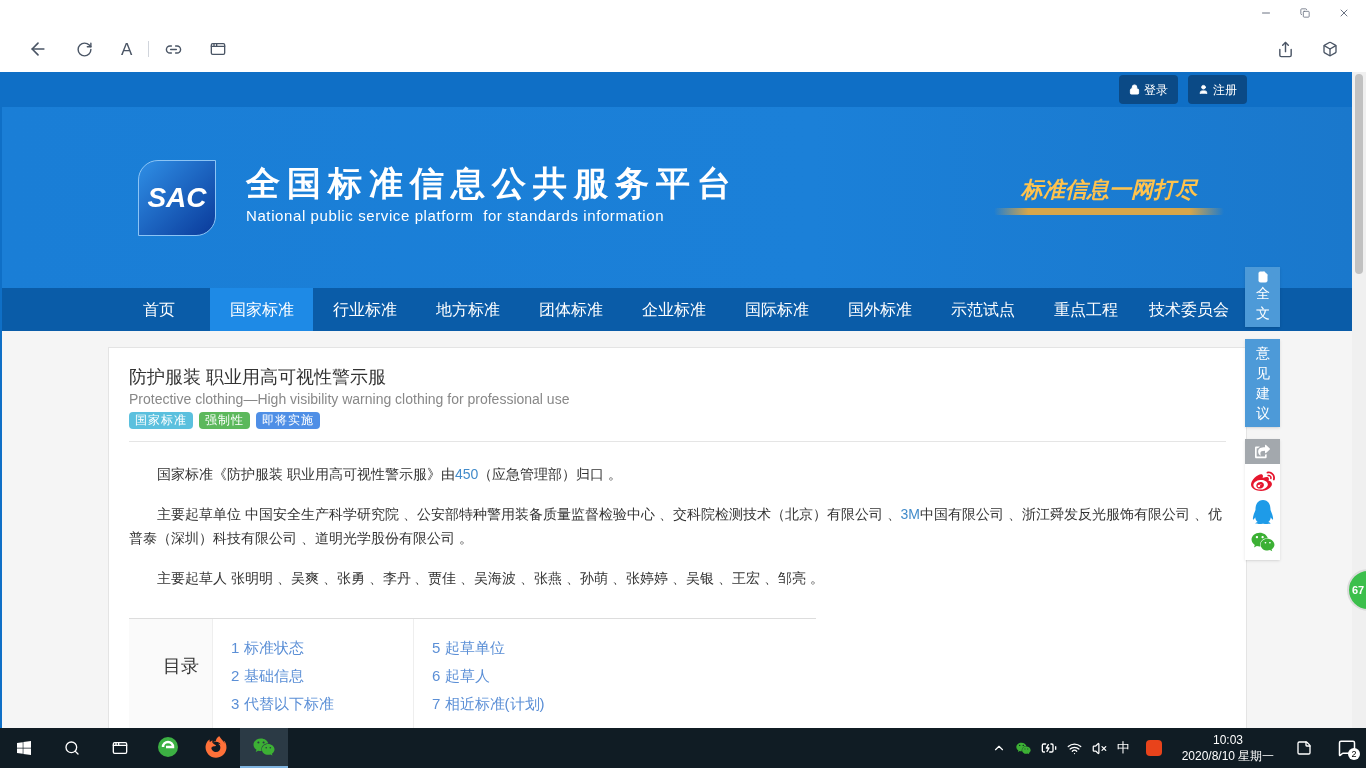  What do you see at coordinates (364, 309) in the screenshot?
I see `nav-tab: 行业标准` at bounding box center [364, 309].